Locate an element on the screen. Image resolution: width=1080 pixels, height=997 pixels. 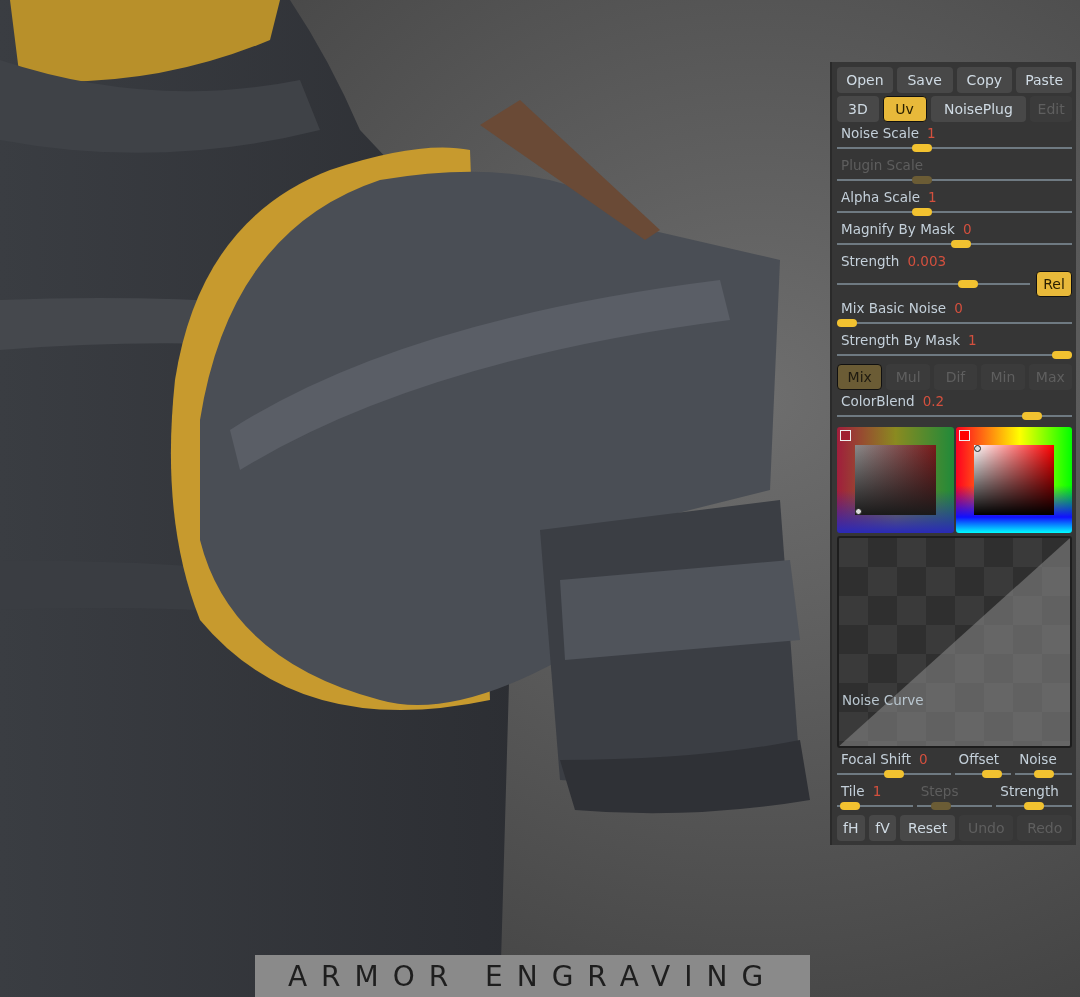
panel-button: Open is located at coordinates (865, 80).